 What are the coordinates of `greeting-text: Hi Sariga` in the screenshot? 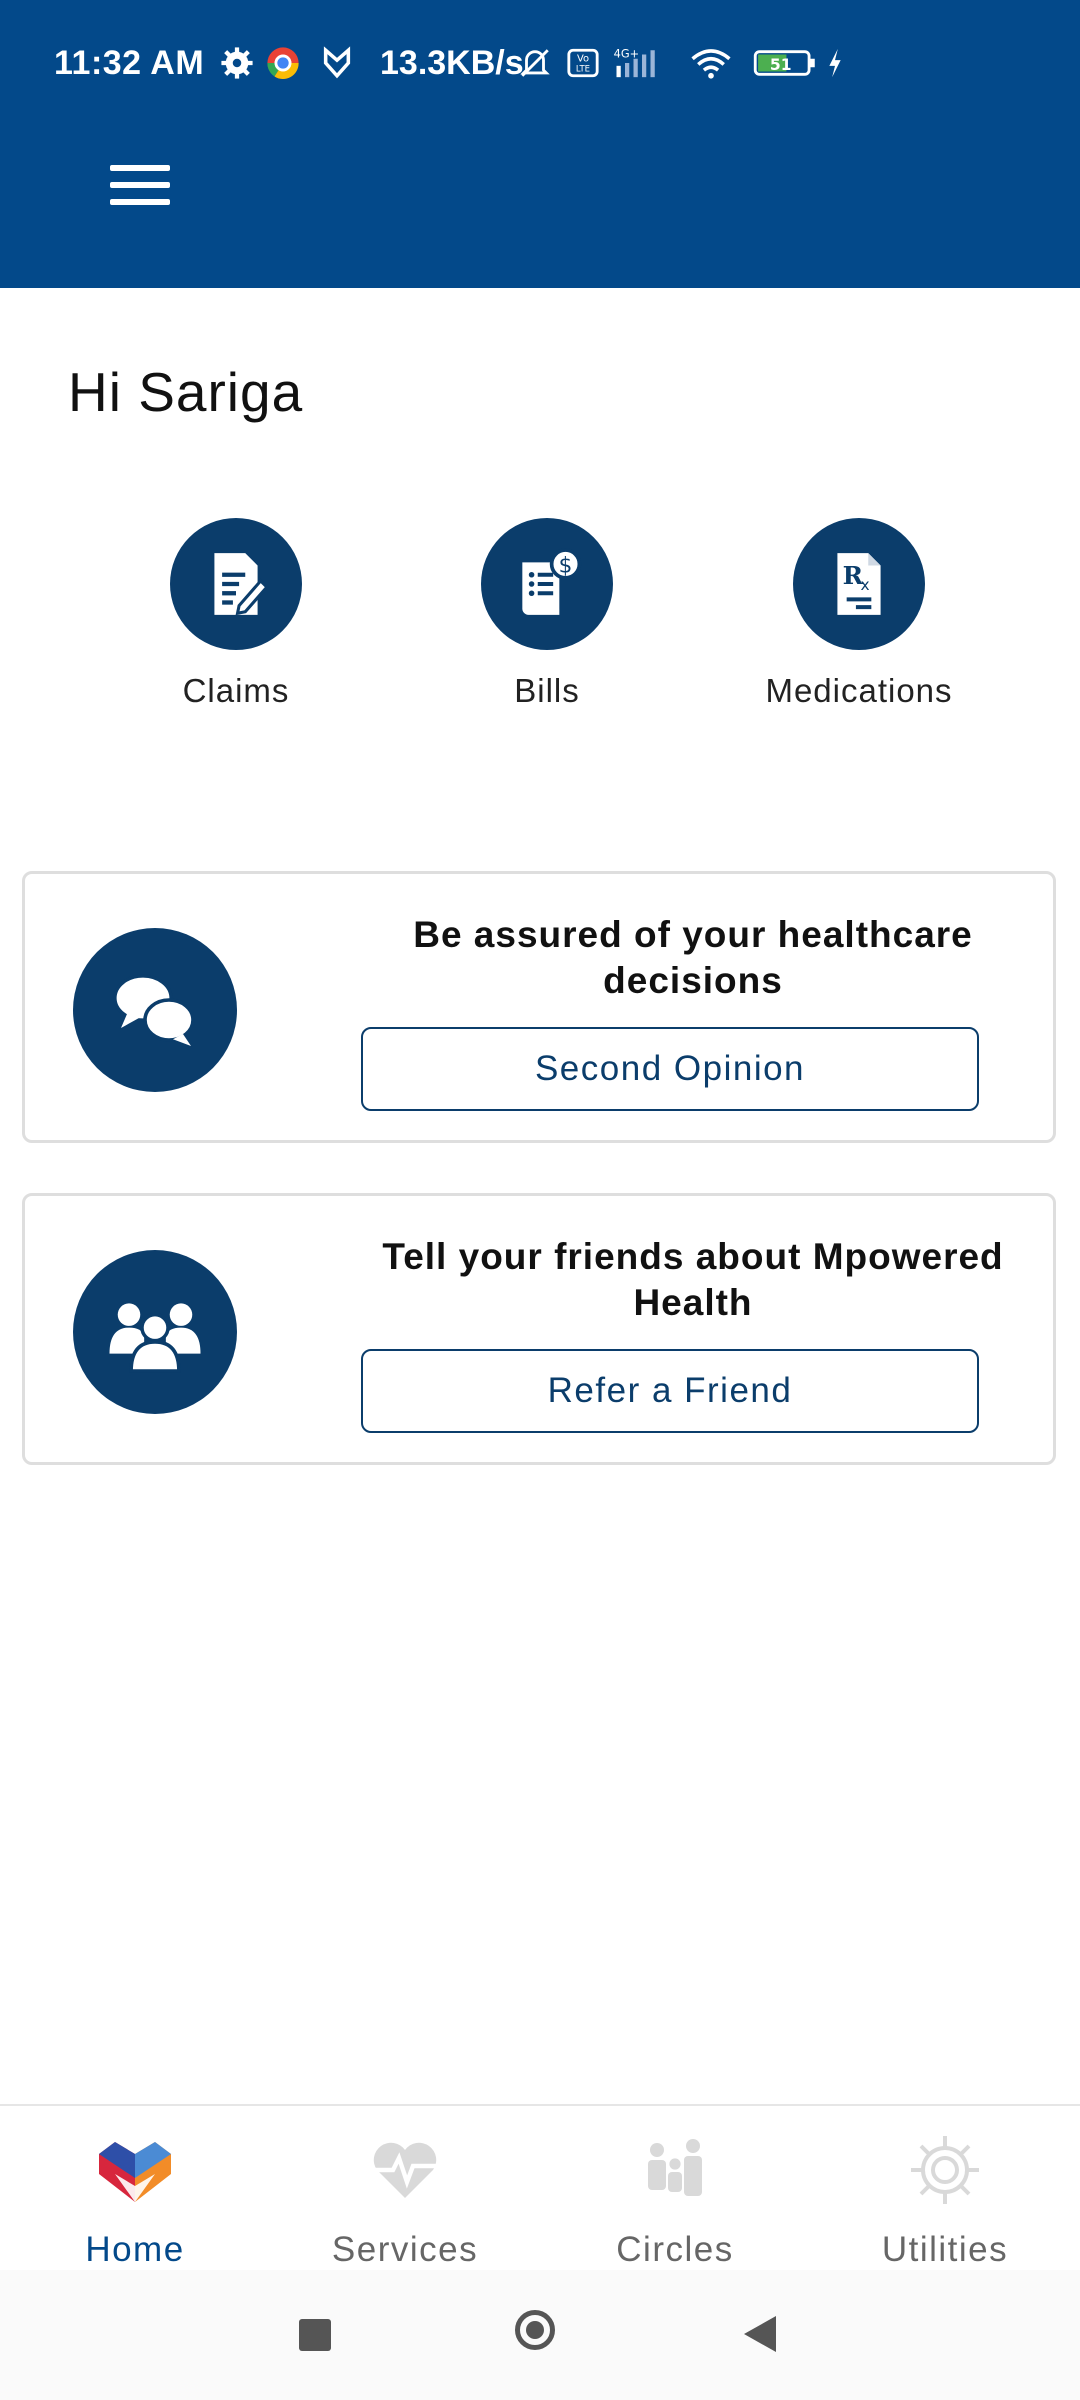 It's located at (186, 392).